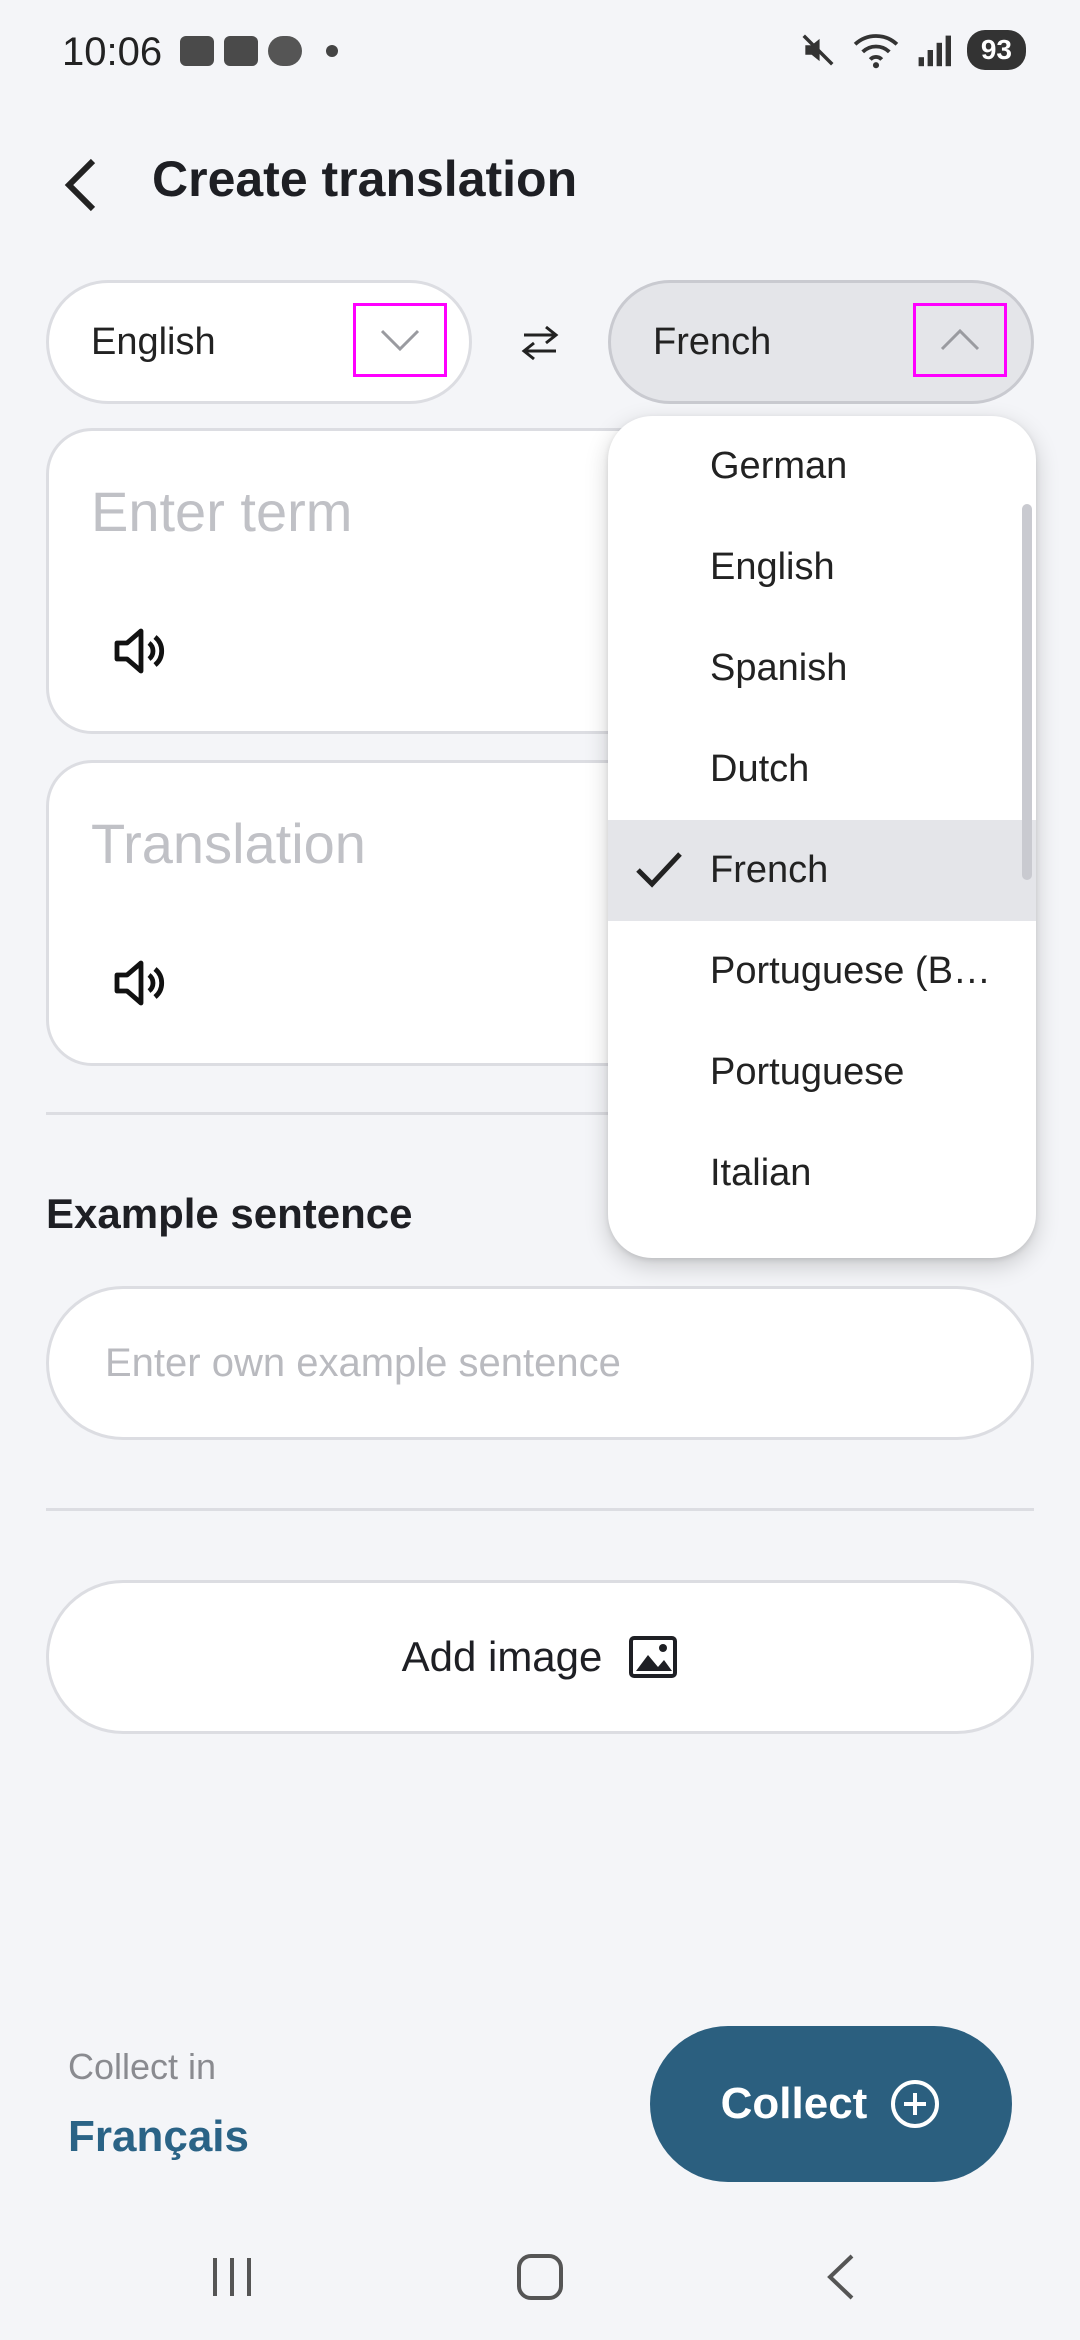  Describe the element at coordinates (876, 51) in the screenshot. I see `wifi-icon` at that location.